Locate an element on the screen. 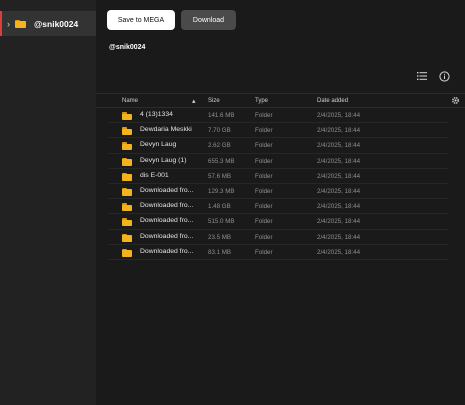 Image resolution: width=465 pixels, height=405 pixels. table-row: Devyn Laug 2.62 GB Folder 2/4/2025, 18:44 is located at coordinates (278, 146).